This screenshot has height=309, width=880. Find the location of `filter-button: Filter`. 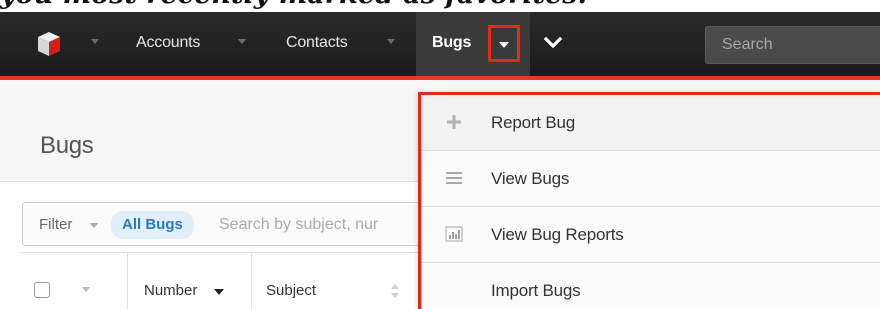

filter-button: Filter is located at coordinates (51, 225).